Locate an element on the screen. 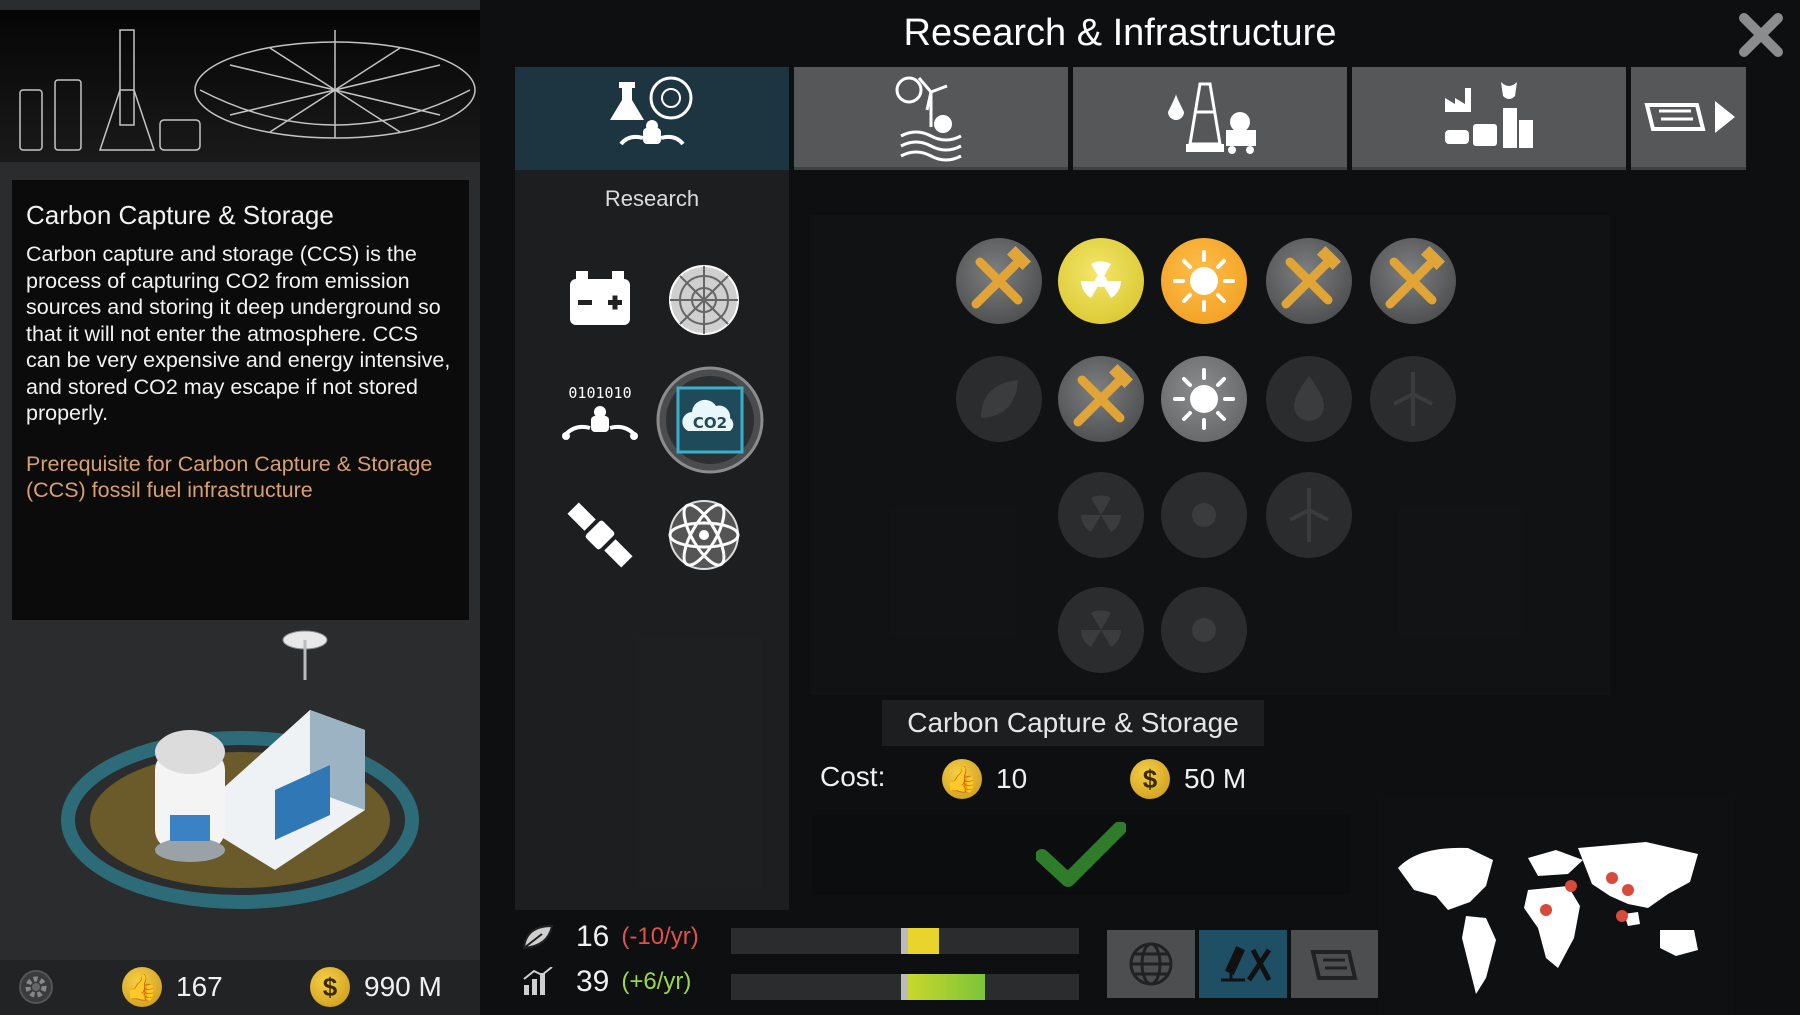 This screenshot has width=1800, height=1015. development-value: 39 is located at coordinates (593, 981).